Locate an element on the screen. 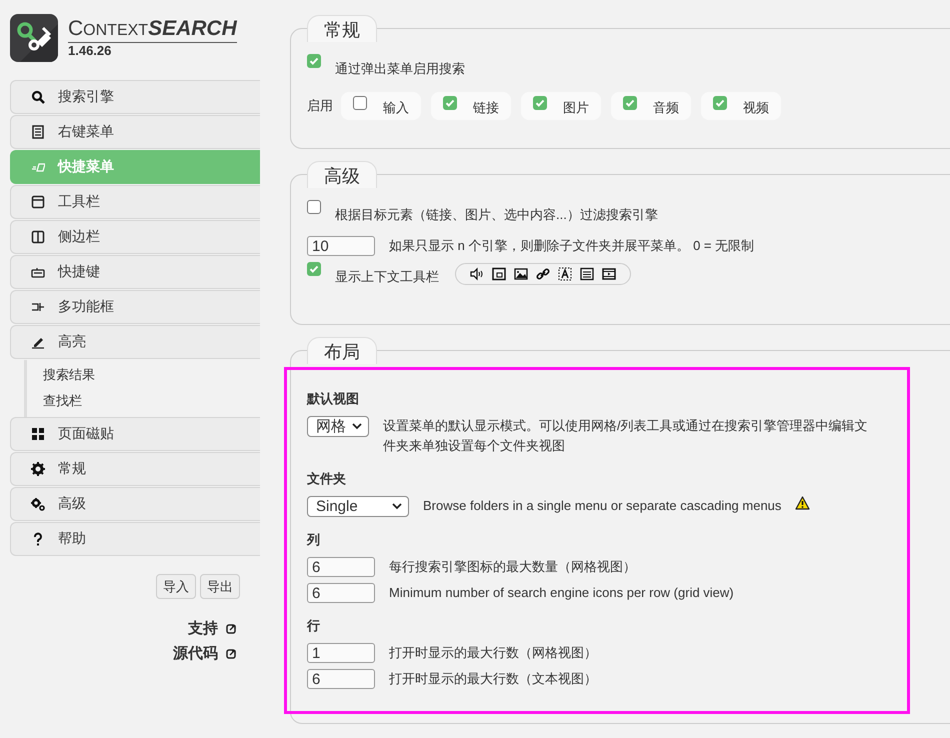  option-label: 根据目标元素（链接、图片、选中内容...）过滤搜索引擎 is located at coordinates (496, 215).